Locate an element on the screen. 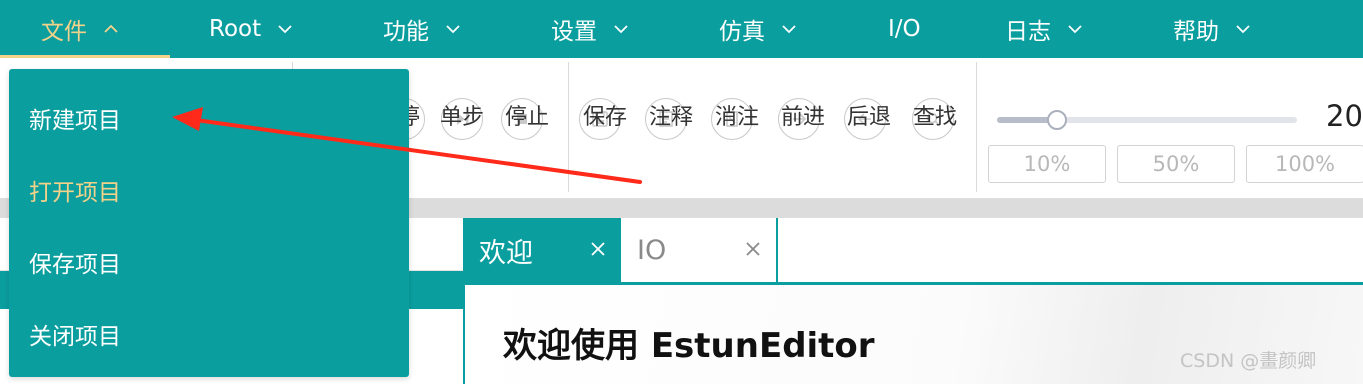 This screenshot has height=384, width=1363. stop-label: 停止 is located at coordinates (527, 117).